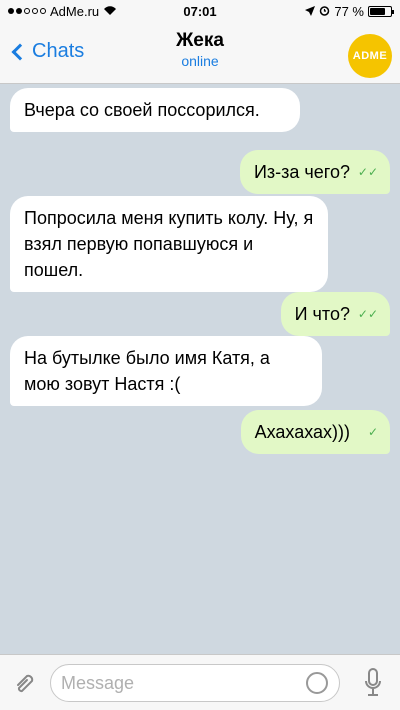 The width and height of the screenshot is (400, 710). I want to click on status-bar: AdMe.ru 07:01 77 %, so click(200, 11).